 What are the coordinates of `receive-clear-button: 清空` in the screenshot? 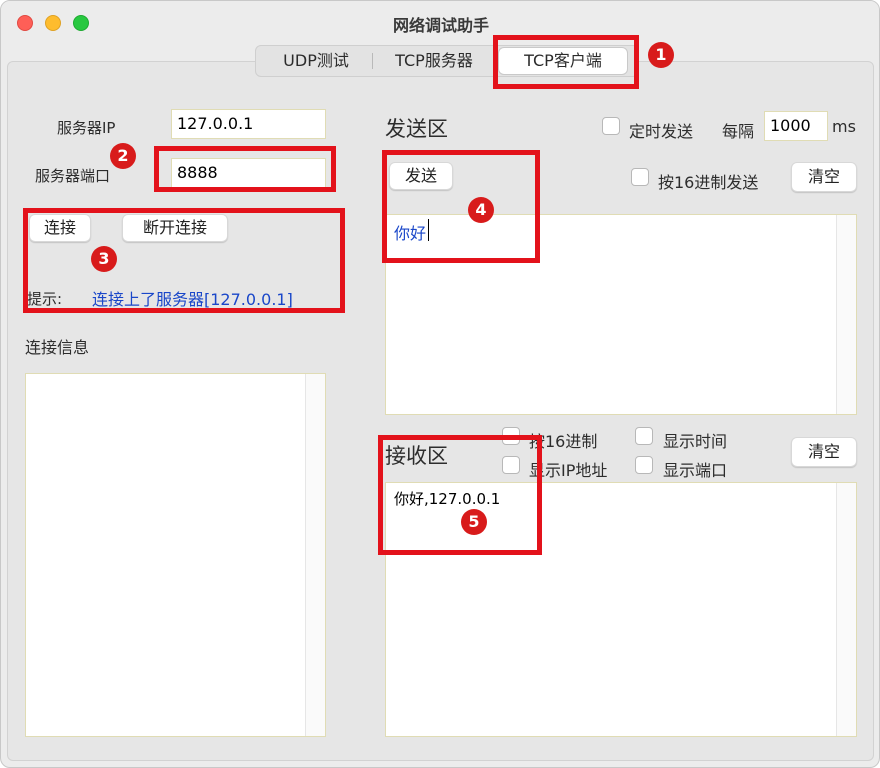 It's located at (824, 452).